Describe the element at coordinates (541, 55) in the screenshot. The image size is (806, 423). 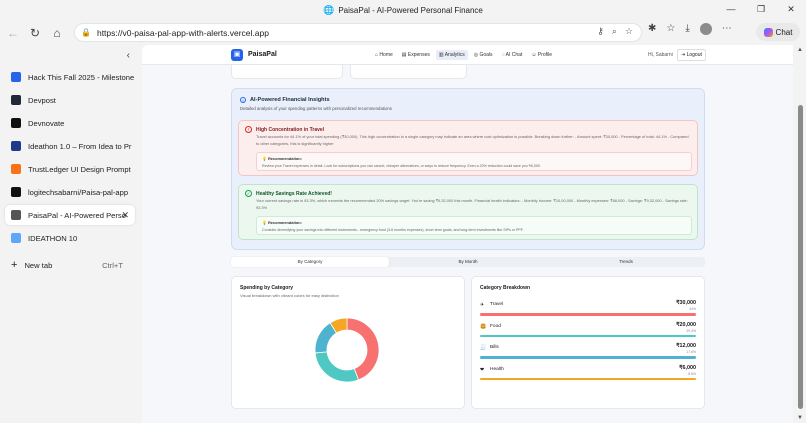
I see `nav-link-profile: ☺ Profile` at that location.